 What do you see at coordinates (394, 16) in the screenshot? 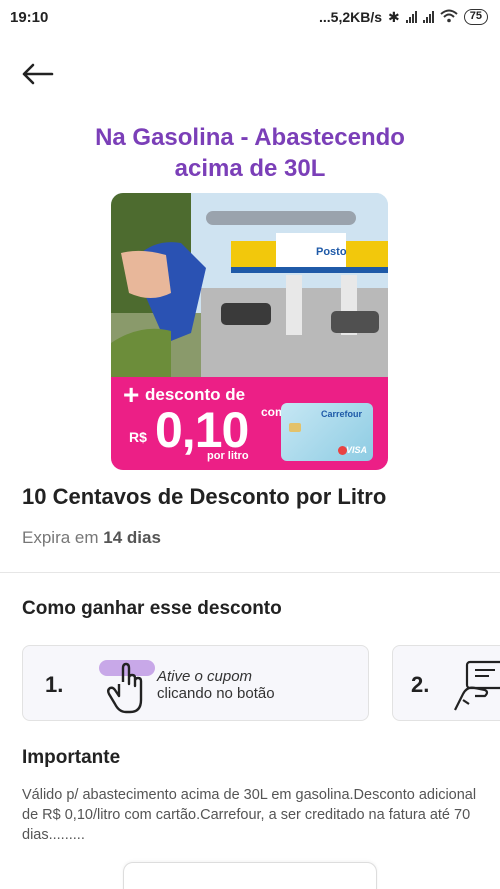
I see `bluetooth-icon: ✱` at bounding box center [394, 16].